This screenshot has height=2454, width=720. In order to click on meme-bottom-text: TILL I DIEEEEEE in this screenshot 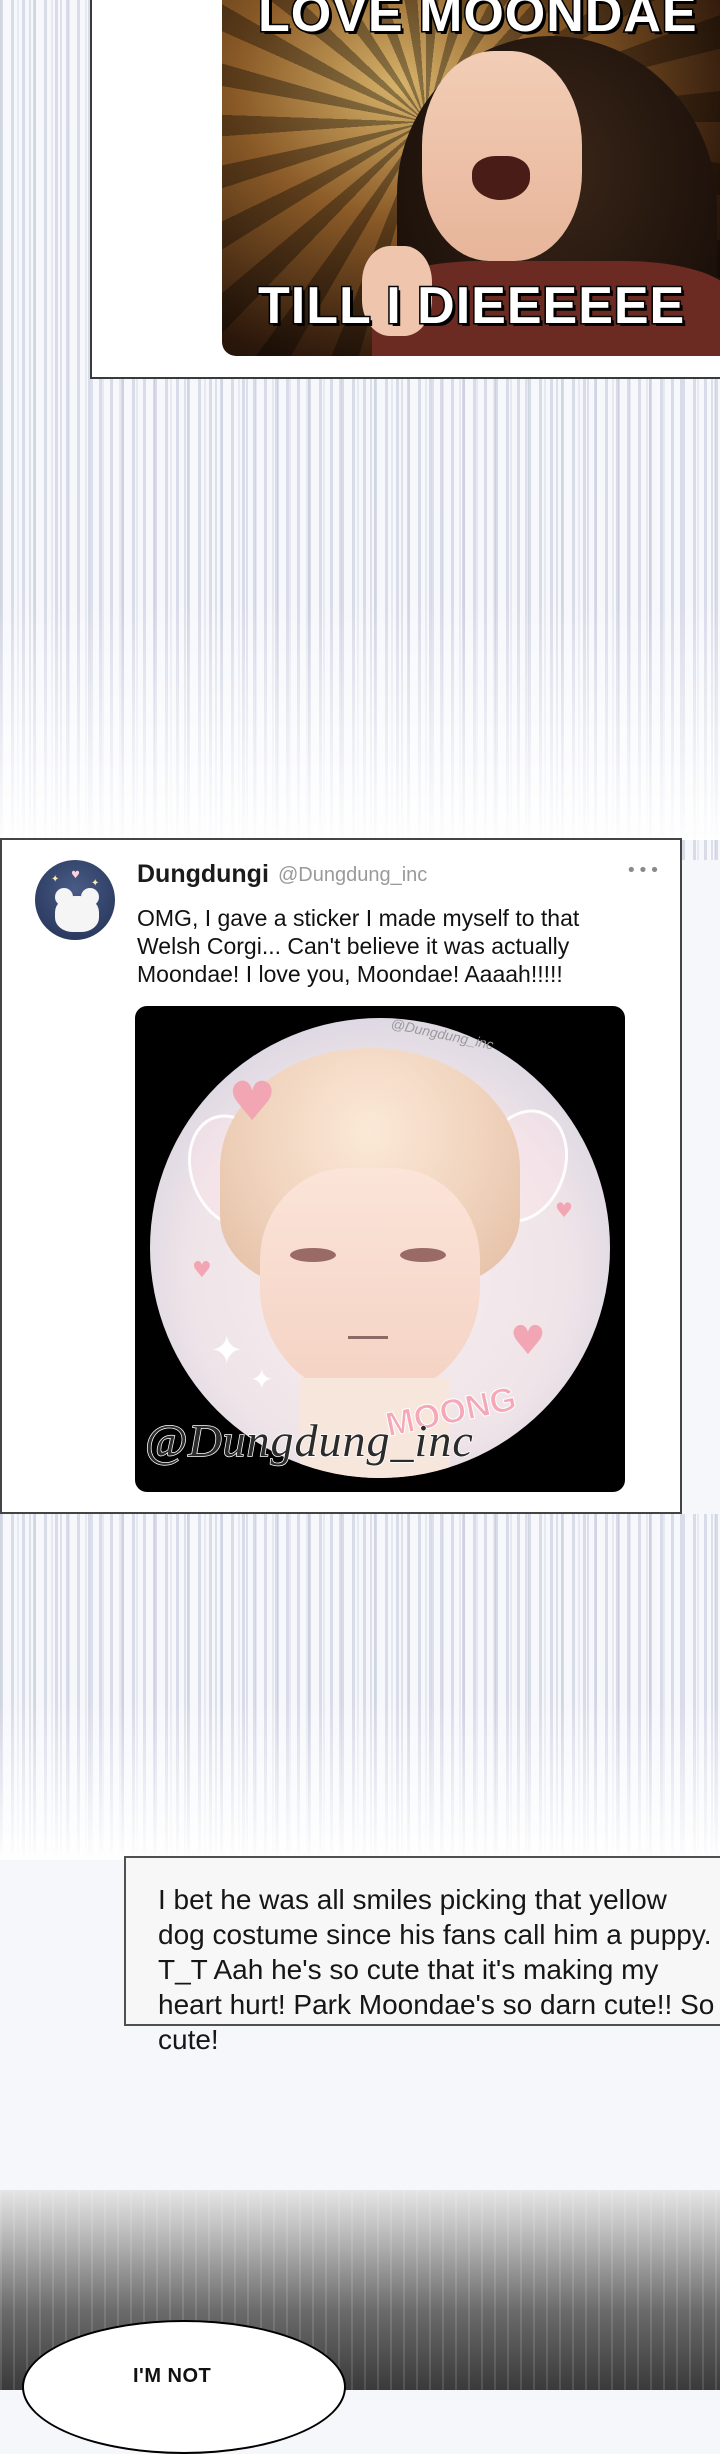, I will do `click(471, 306)`.